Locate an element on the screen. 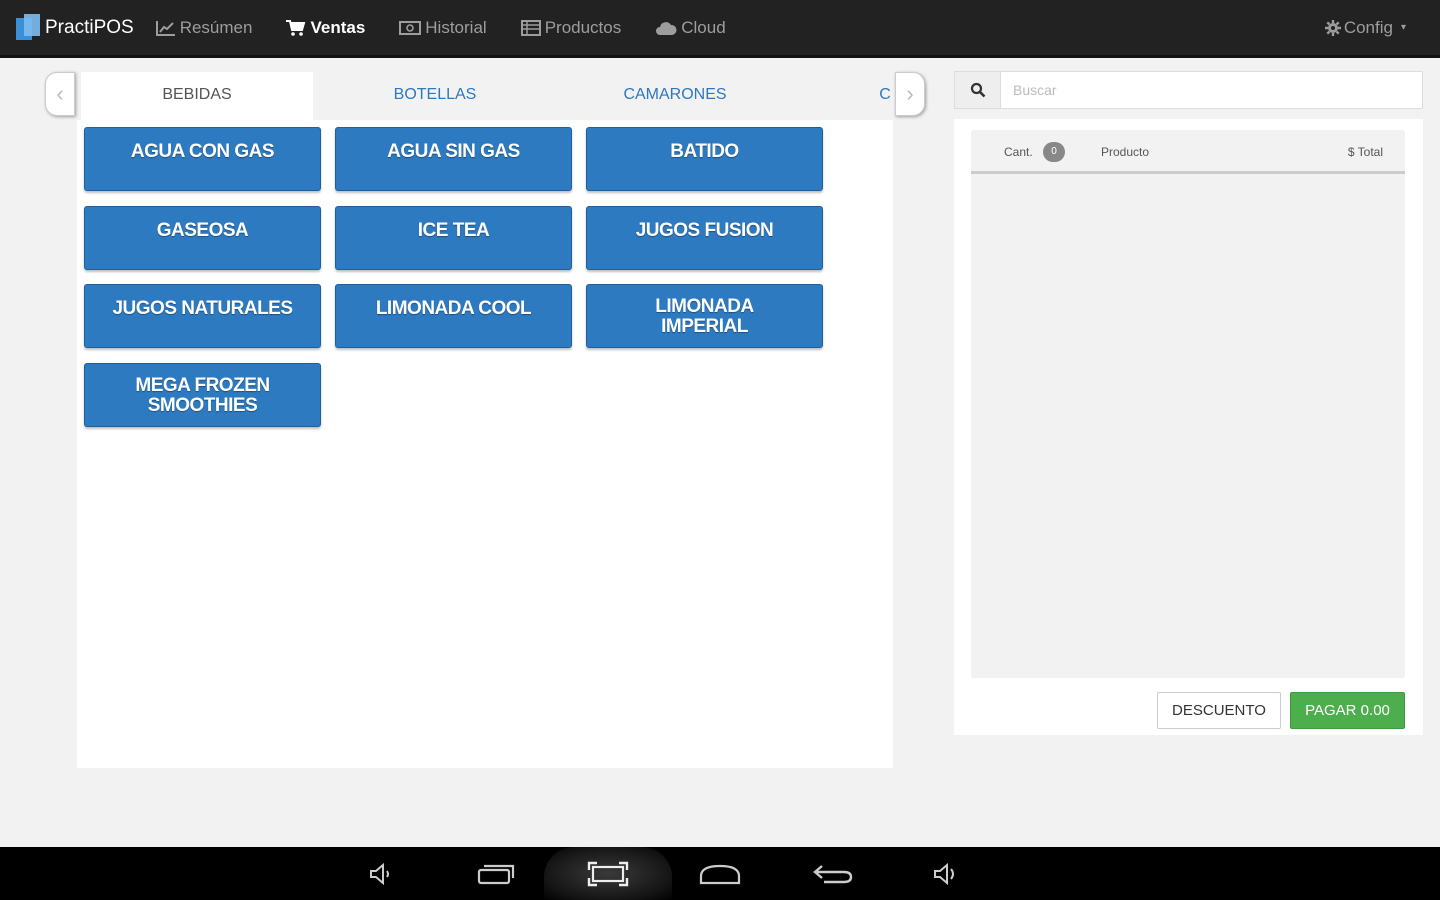  practipos-logo-icon is located at coordinates (29, 27).